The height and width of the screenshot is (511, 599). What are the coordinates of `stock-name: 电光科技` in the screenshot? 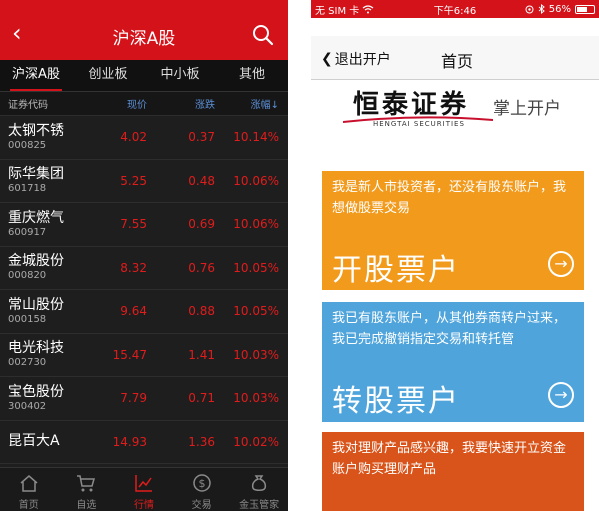 It's located at (36, 348).